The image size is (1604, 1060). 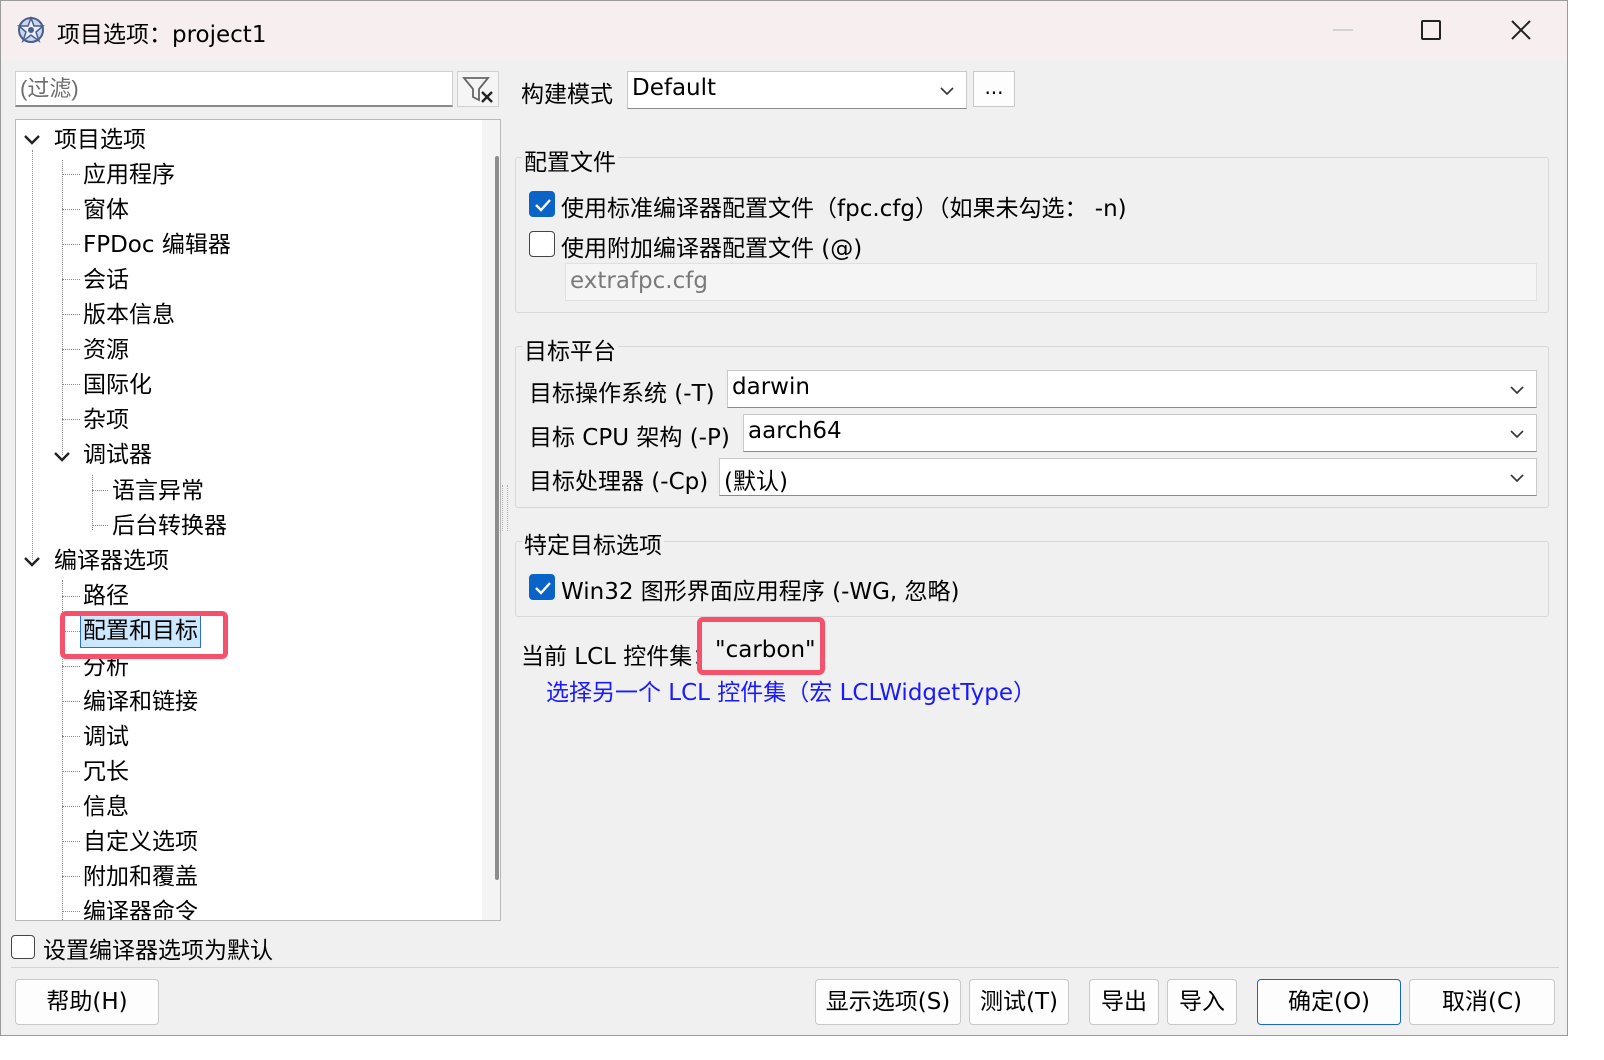 I want to click on close-button, so click(x=1521, y=30).